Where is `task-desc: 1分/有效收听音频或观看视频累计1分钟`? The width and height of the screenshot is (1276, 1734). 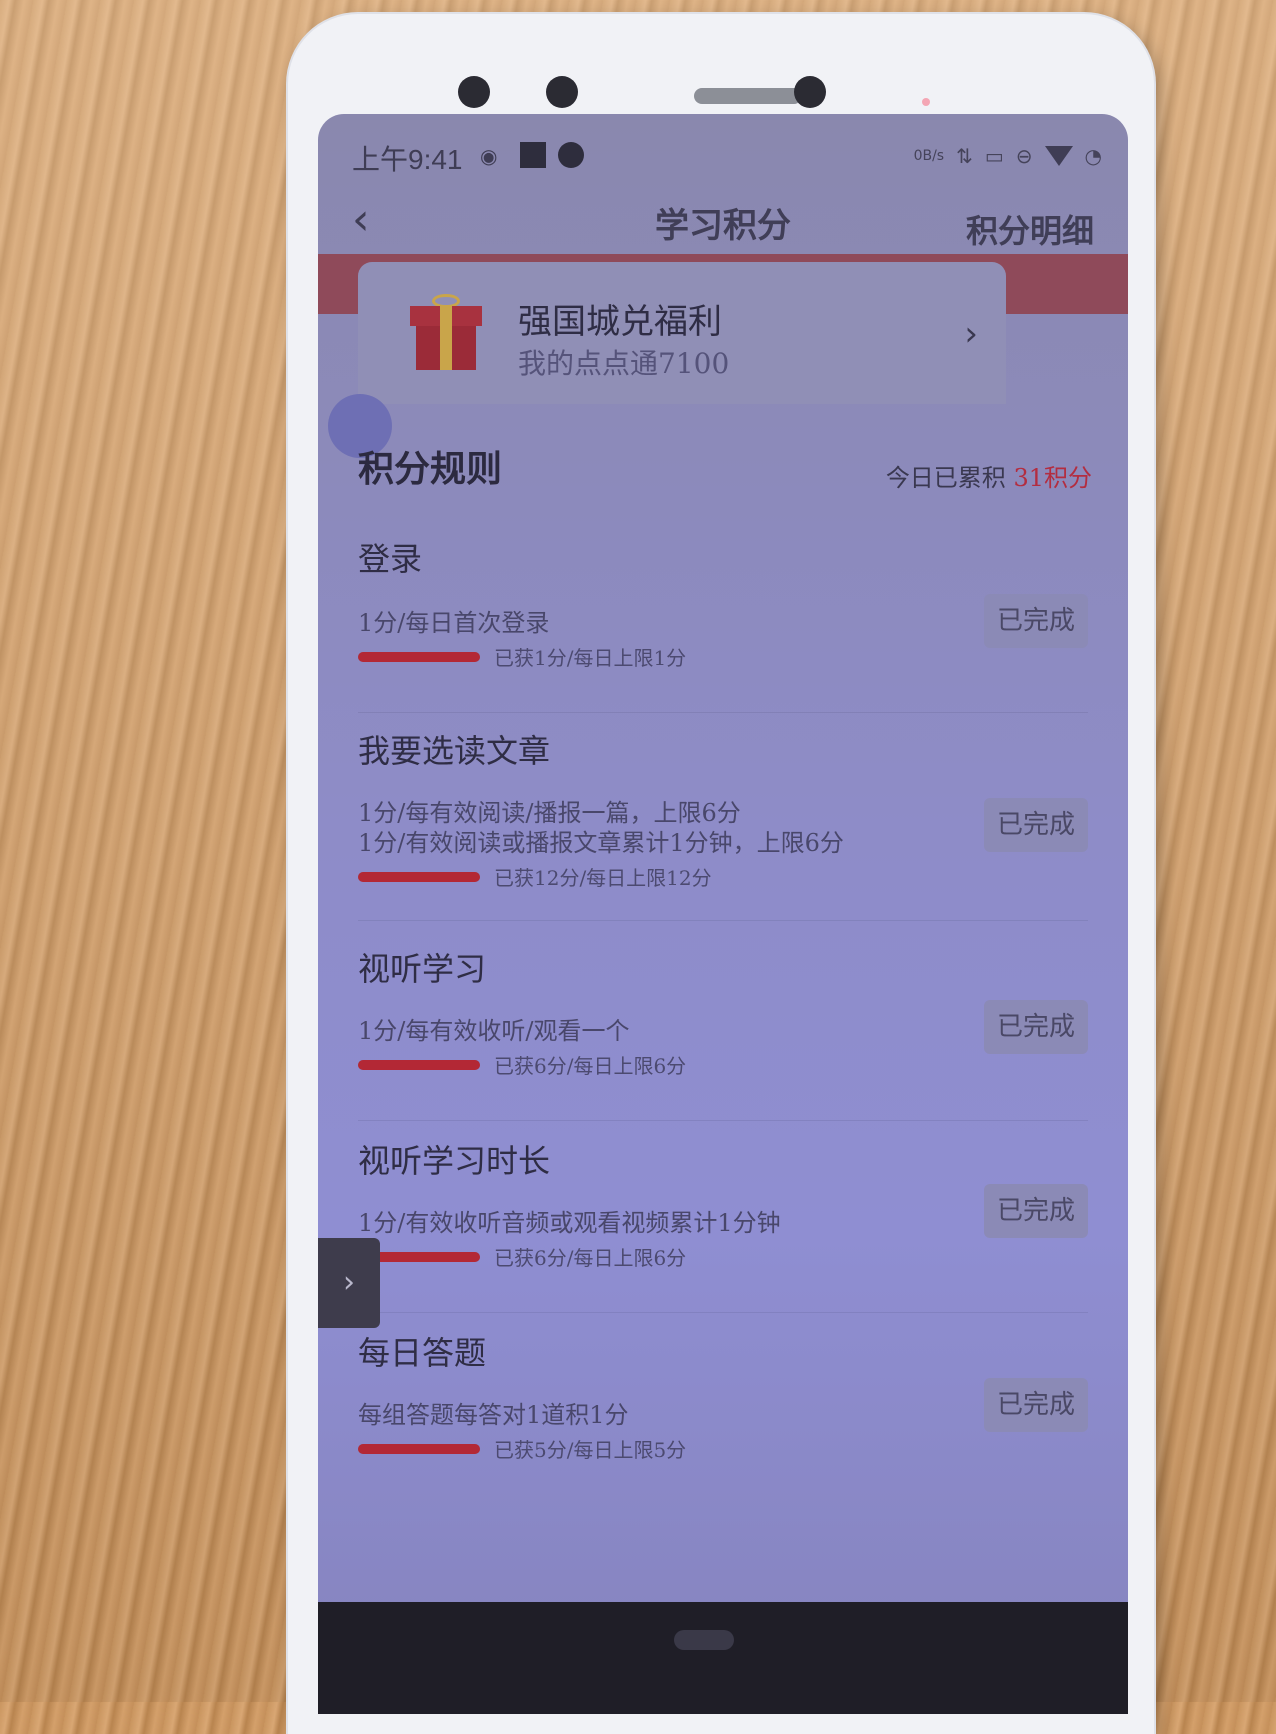
task-desc: 1分/有效收听音频或观看视频累计1分钟 is located at coordinates (569, 1223).